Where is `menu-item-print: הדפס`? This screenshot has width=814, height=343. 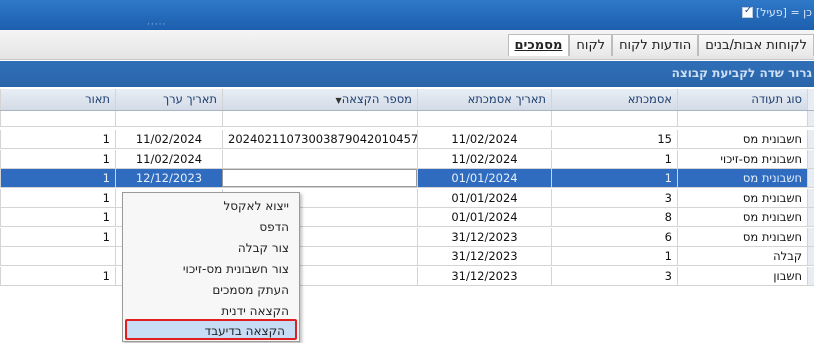
menu-item-print: הדפס is located at coordinates (211, 227).